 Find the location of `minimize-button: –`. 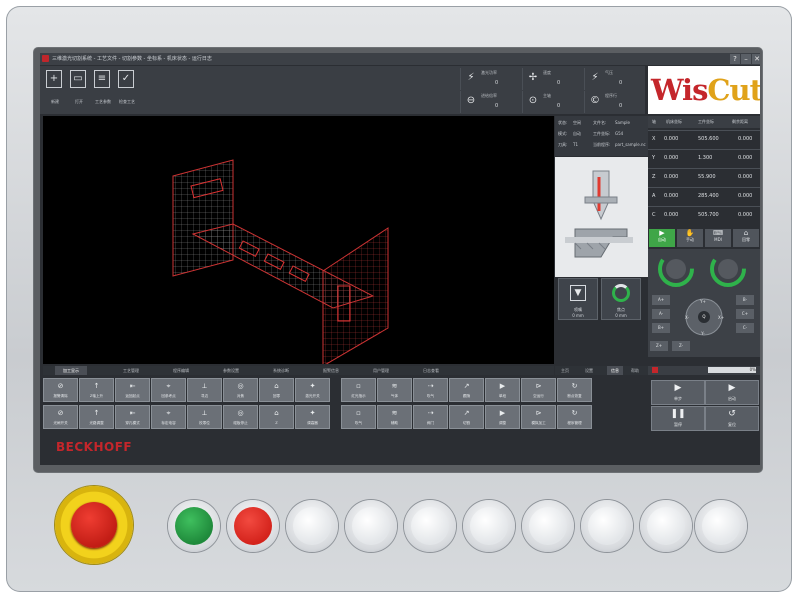

minimize-button: – is located at coordinates (746, 59).